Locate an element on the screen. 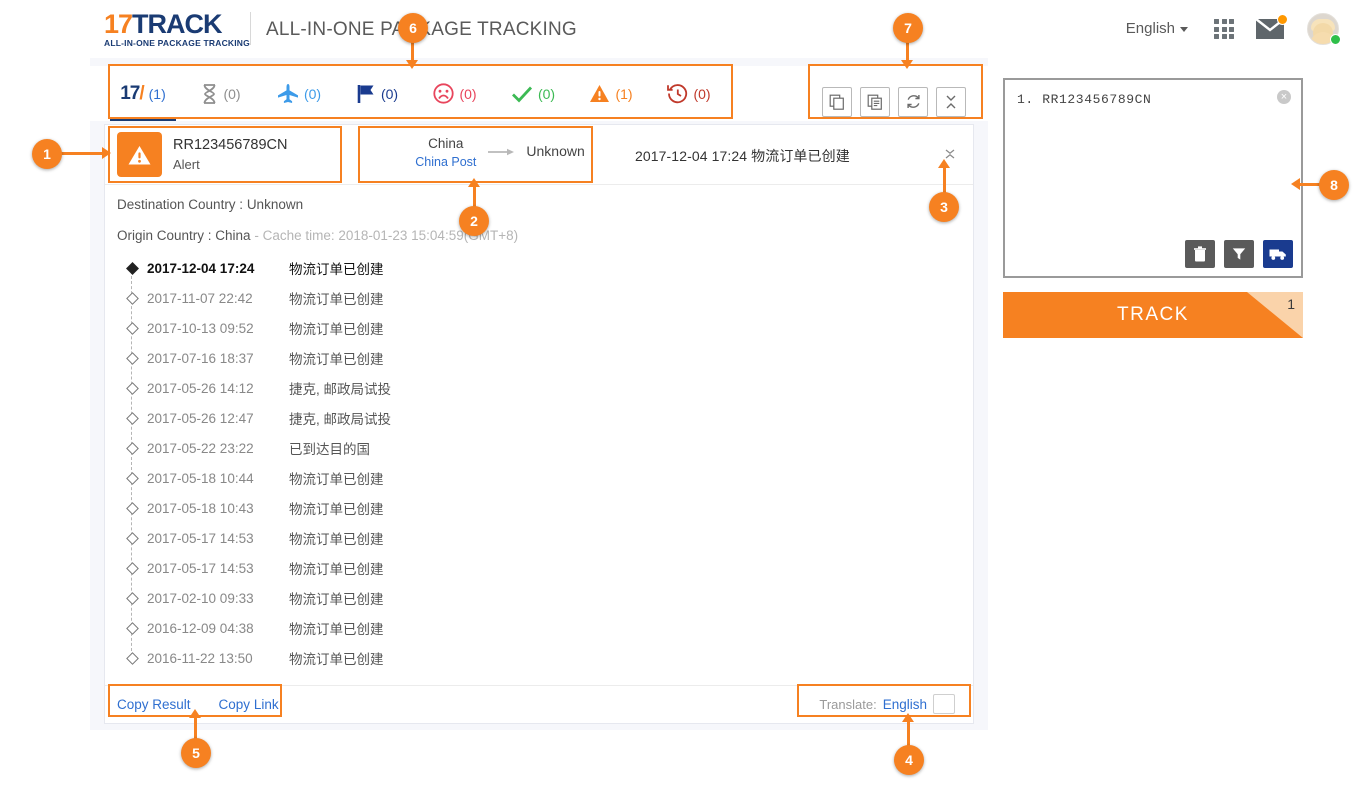 This screenshot has height=788, width=1364. collapse-icon is located at coordinates (951, 101).